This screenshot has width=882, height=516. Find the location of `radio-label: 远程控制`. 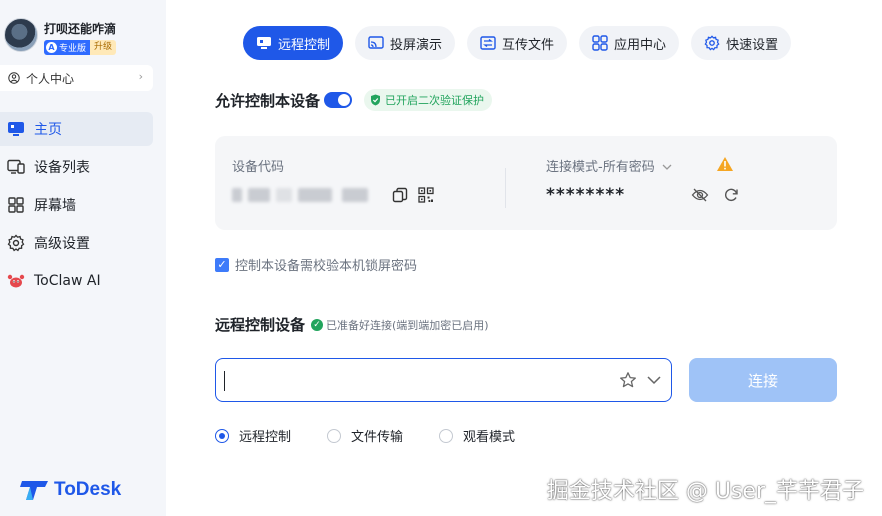

radio-label: 远程控制 is located at coordinates (265, 437).